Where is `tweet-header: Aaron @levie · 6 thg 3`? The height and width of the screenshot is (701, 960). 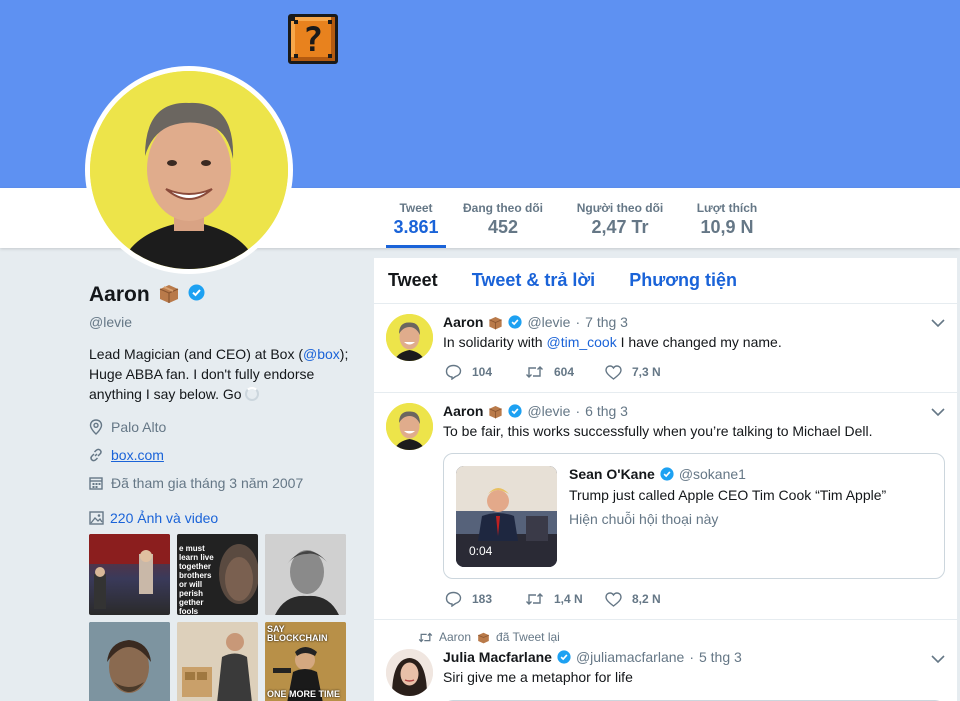 tweet-header: Aaron @levie · 6 thg 3 is located at coordinates (535, 411).